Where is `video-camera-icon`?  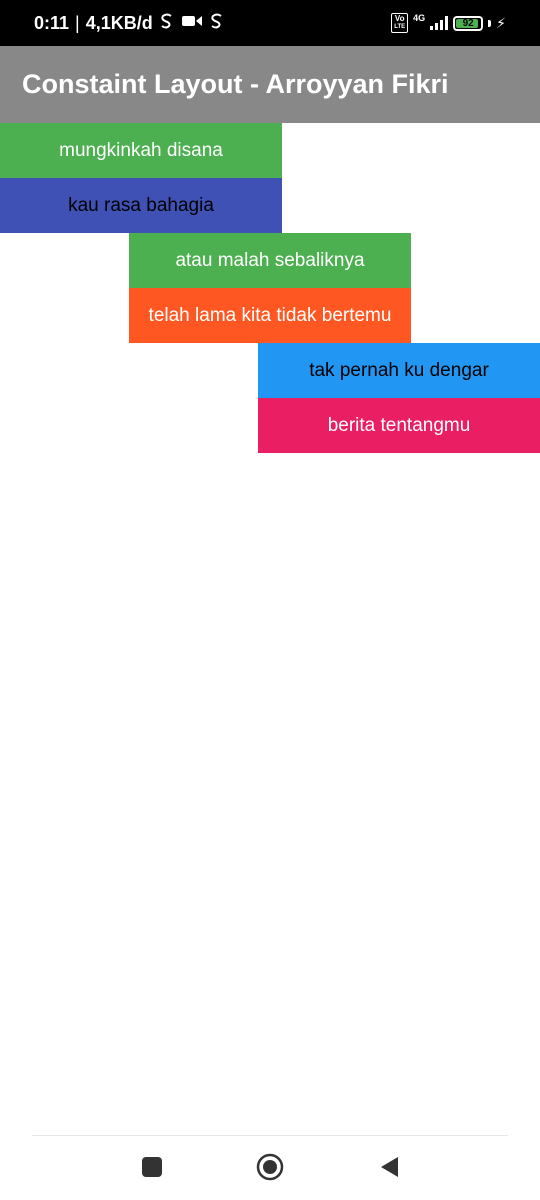
video-camera-icon is located at coordinates (192, 23).